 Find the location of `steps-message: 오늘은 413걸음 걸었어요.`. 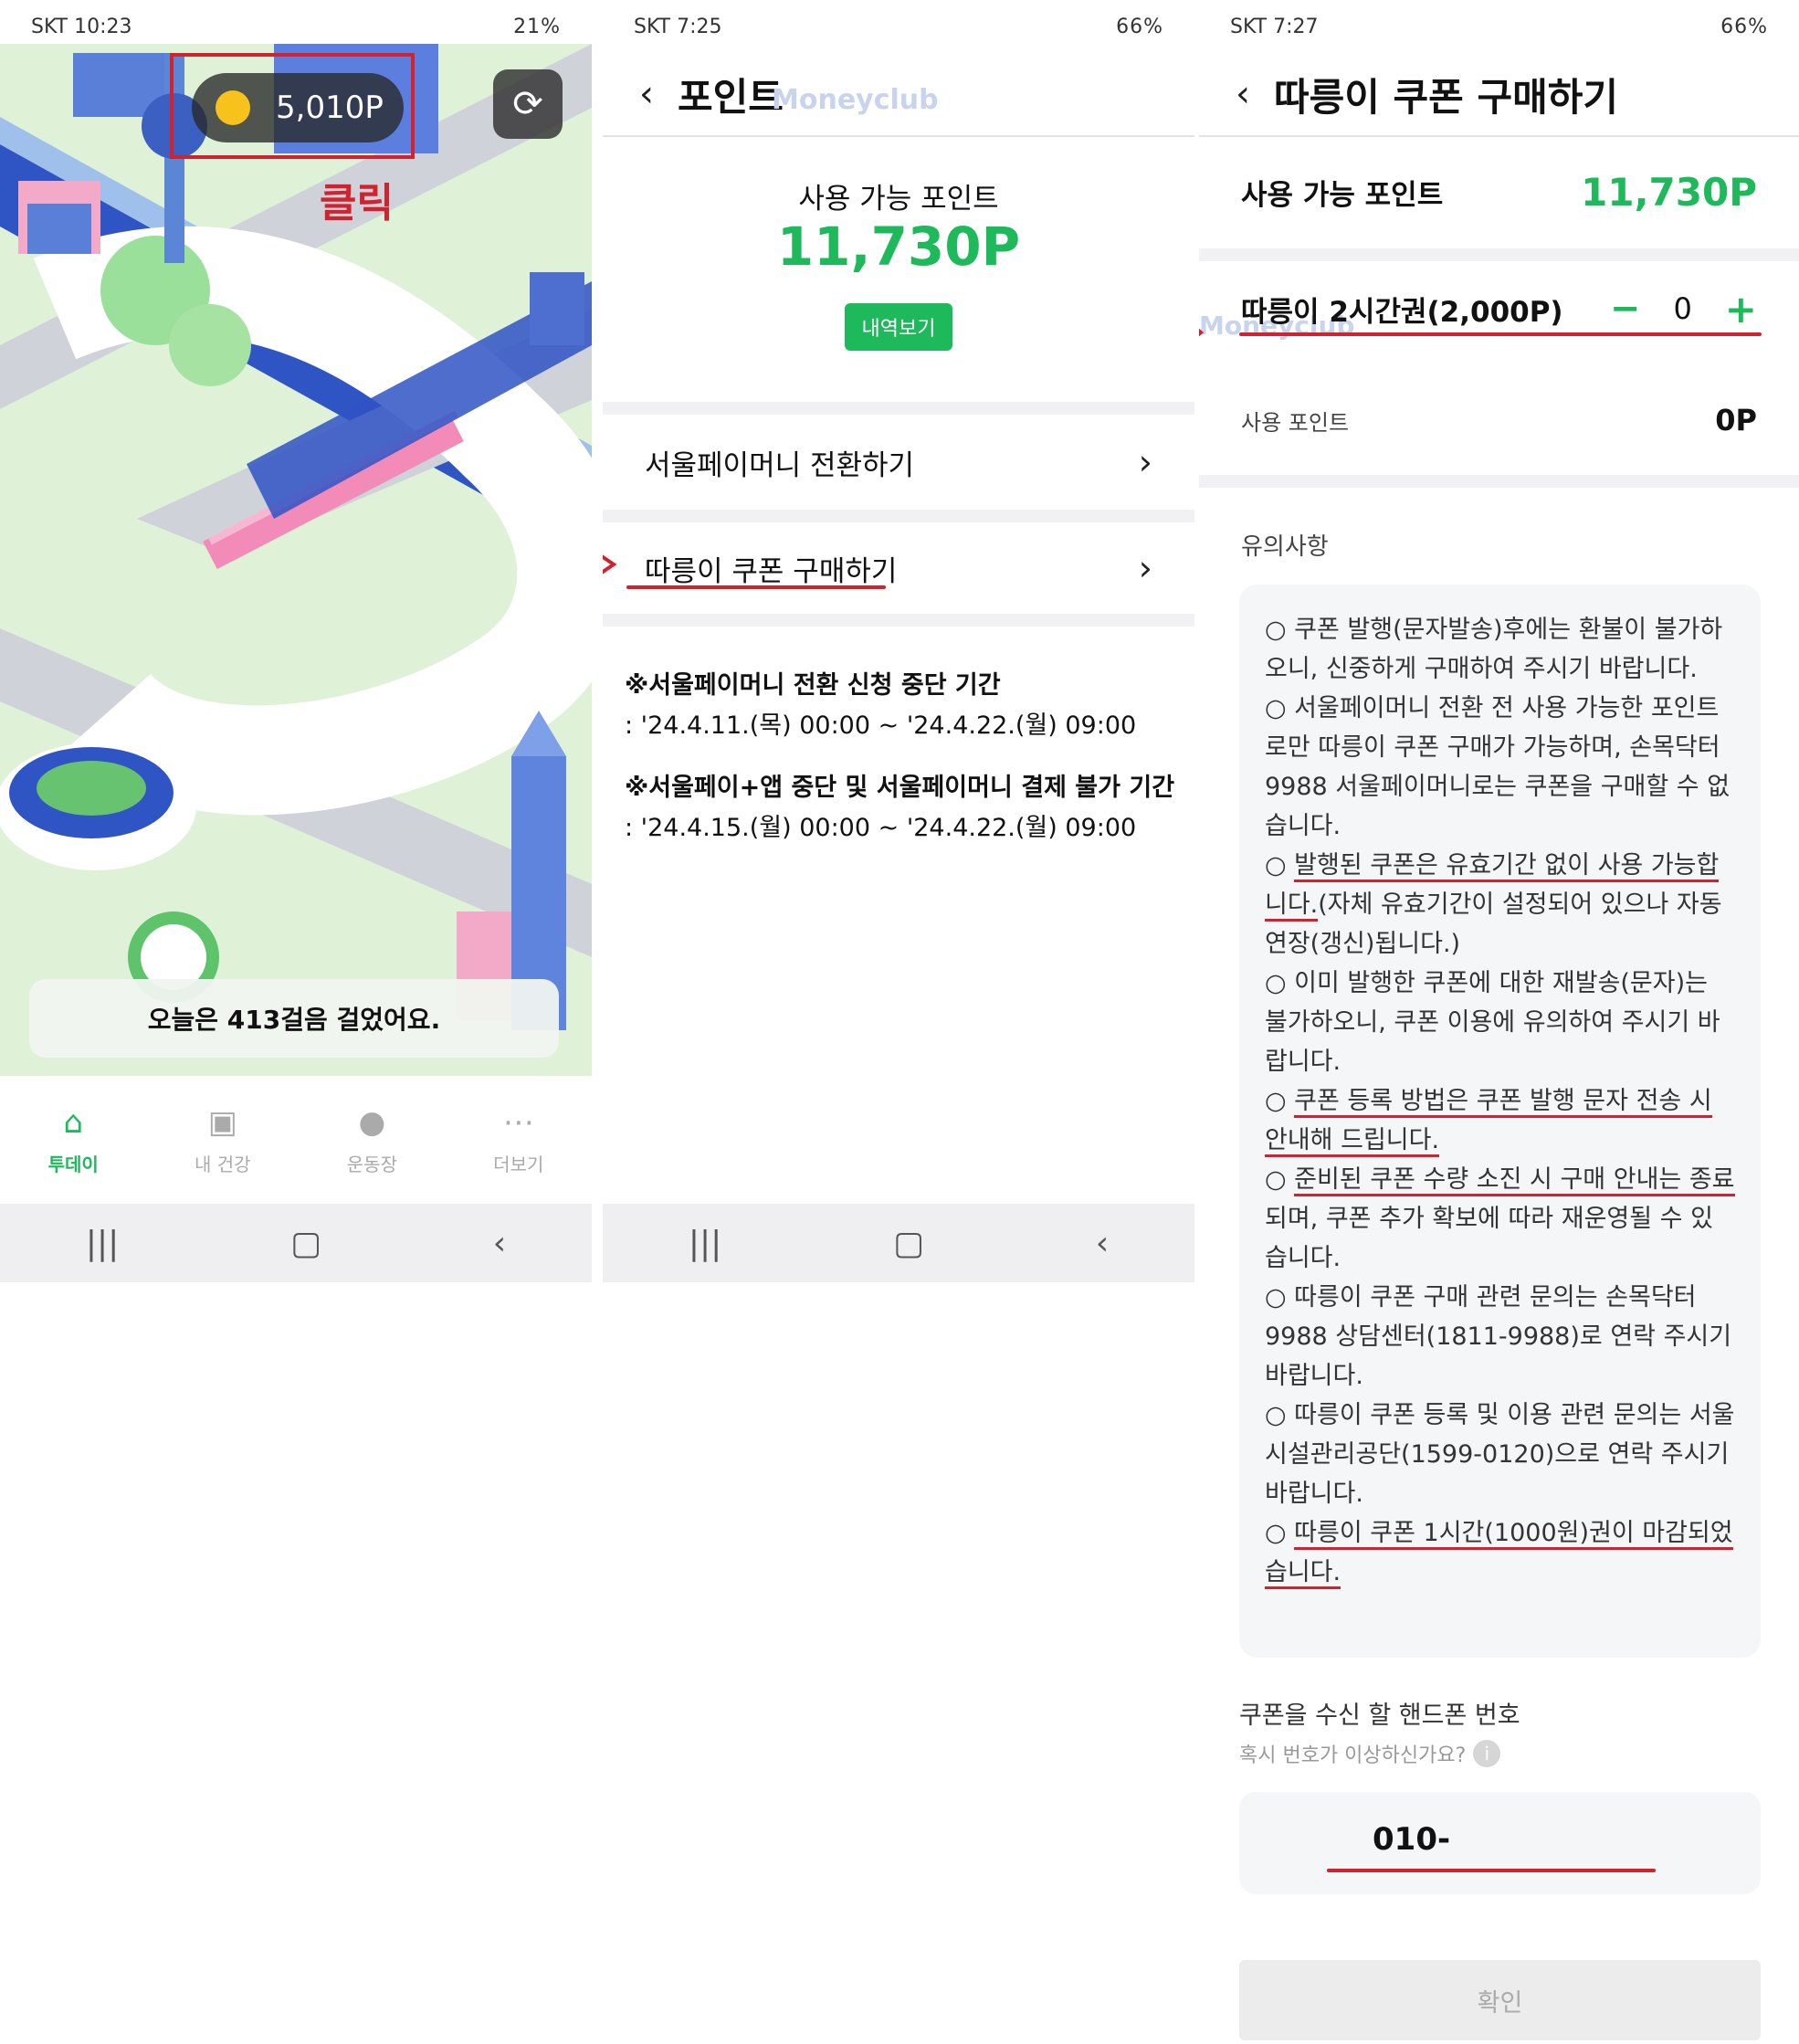

steps-message: 오늘은 413걸음 걸었어요. is located at coordinates (294, 1019).